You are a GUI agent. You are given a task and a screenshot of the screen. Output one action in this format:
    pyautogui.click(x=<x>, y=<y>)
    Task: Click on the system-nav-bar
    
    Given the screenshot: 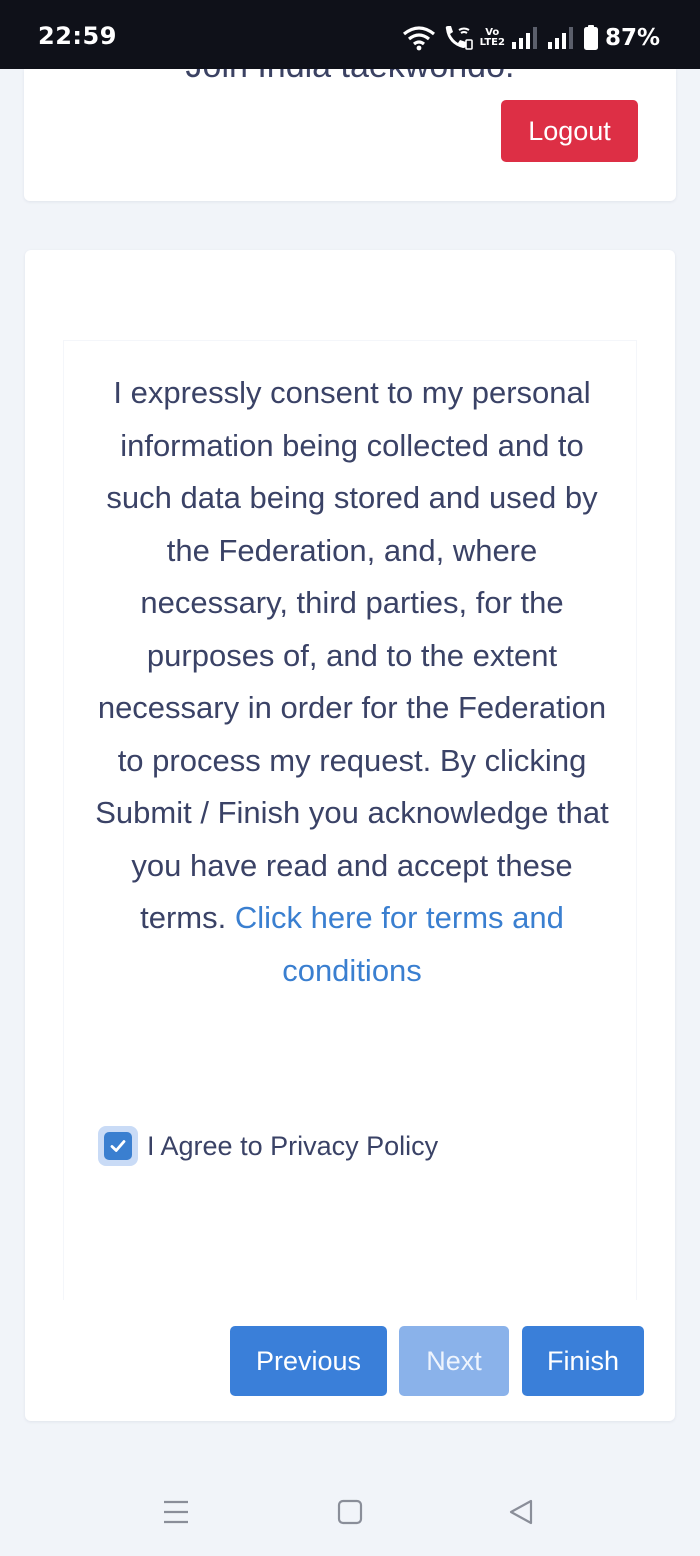 What is the action you would take?
    pyautogui.click(x=350, y=1513)
    